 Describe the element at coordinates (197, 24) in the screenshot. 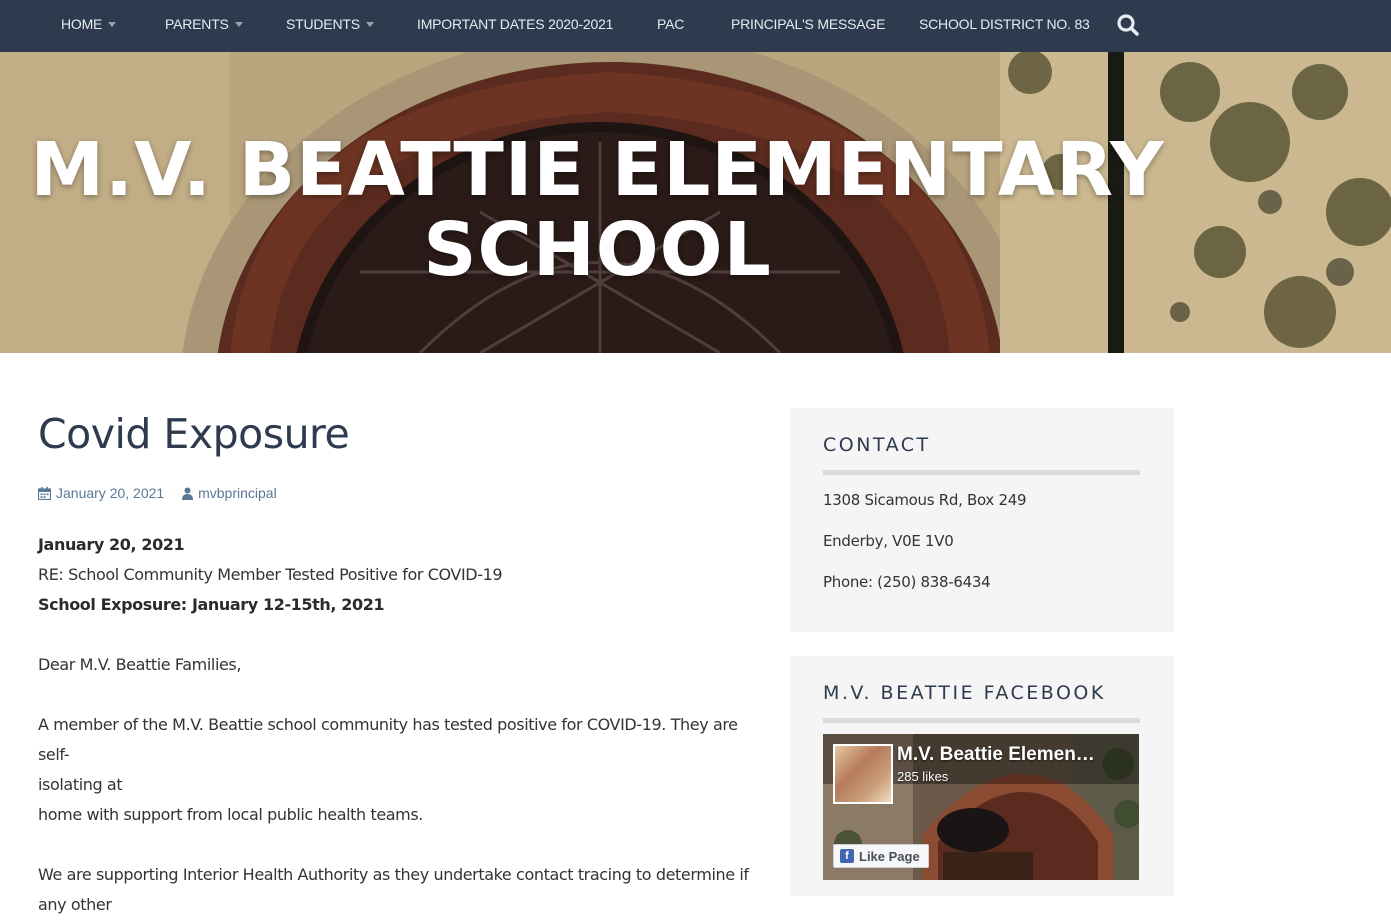

I see `nav-item-label: PARENTS` at that location.